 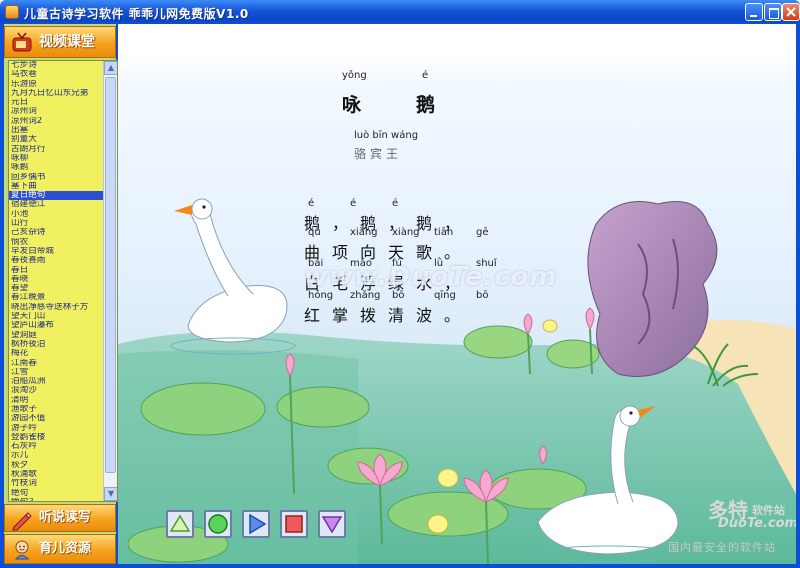 What do you see at coordinates (65, 517) in the screenshot?
I see `listen-read-write-label: 听说读写` at bounding box center [65, 517].